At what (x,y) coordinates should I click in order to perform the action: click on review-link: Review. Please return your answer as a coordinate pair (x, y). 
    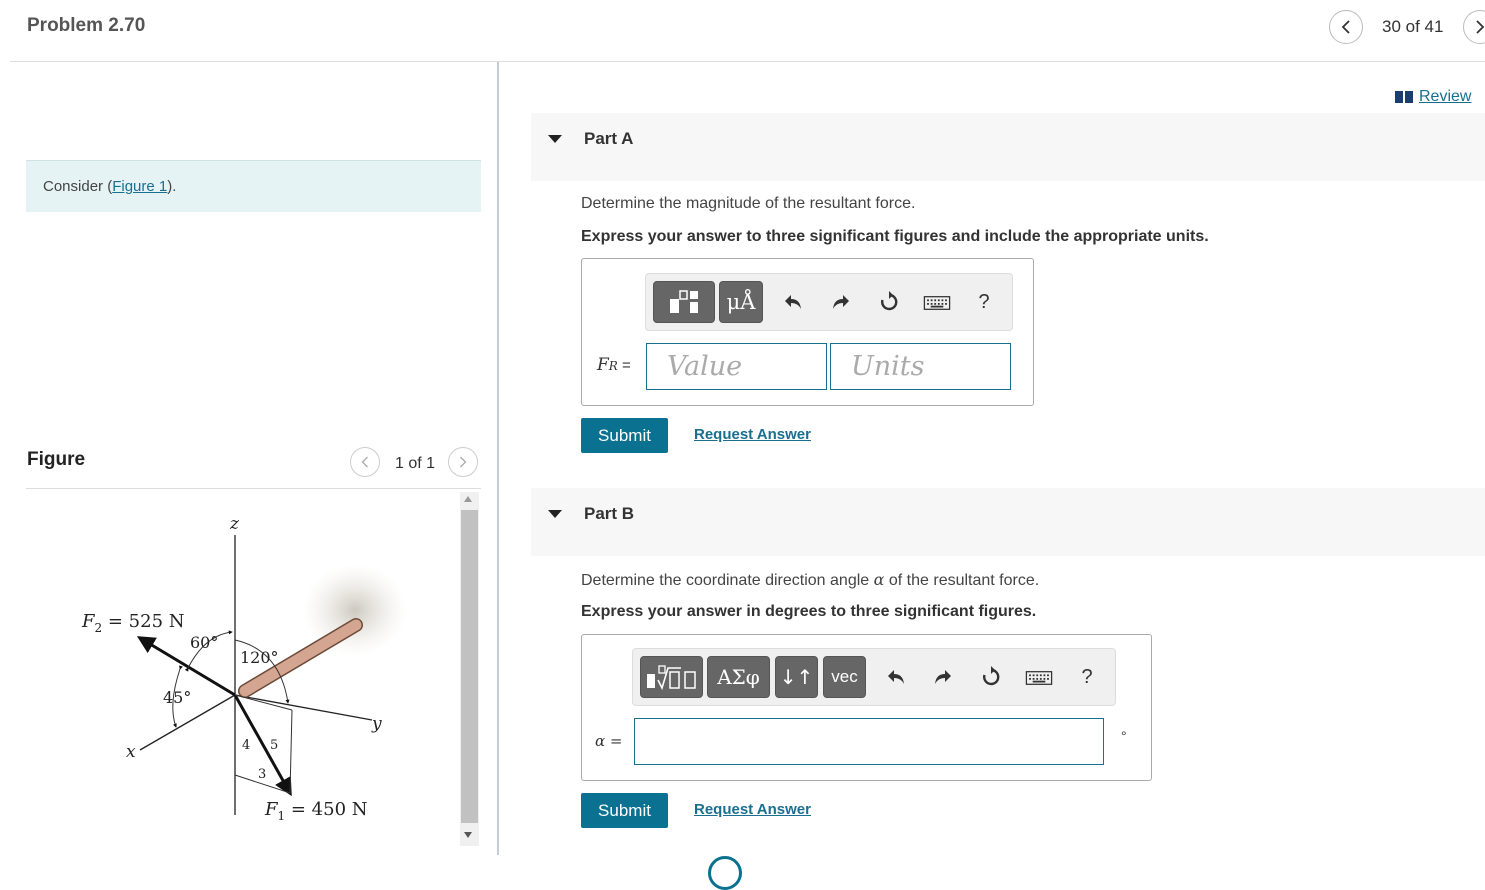
    Looking at the image, I should click on (1433, 97).